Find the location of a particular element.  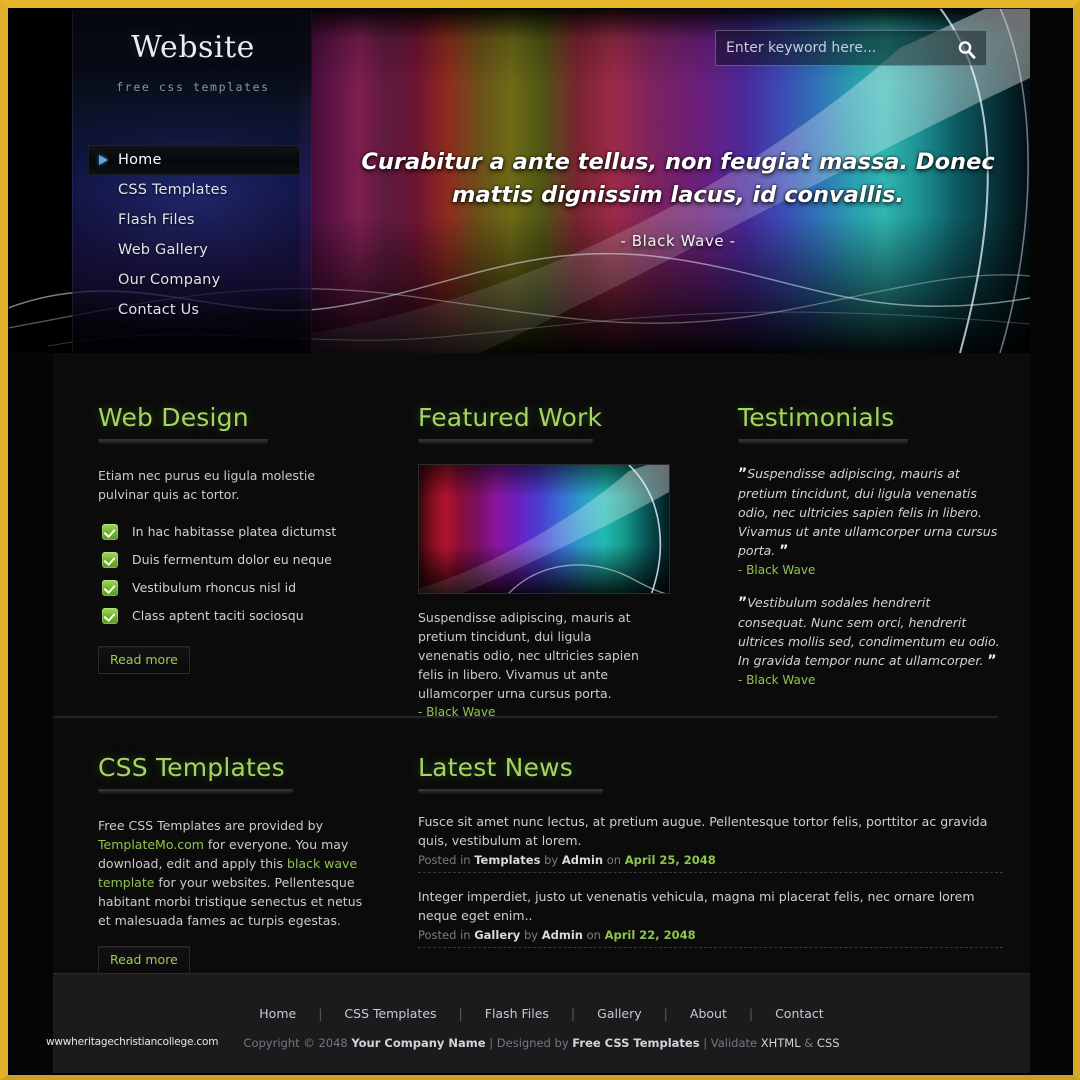

nav-item-web-gallery: Web Gallery is located at coordinates (194, 250).